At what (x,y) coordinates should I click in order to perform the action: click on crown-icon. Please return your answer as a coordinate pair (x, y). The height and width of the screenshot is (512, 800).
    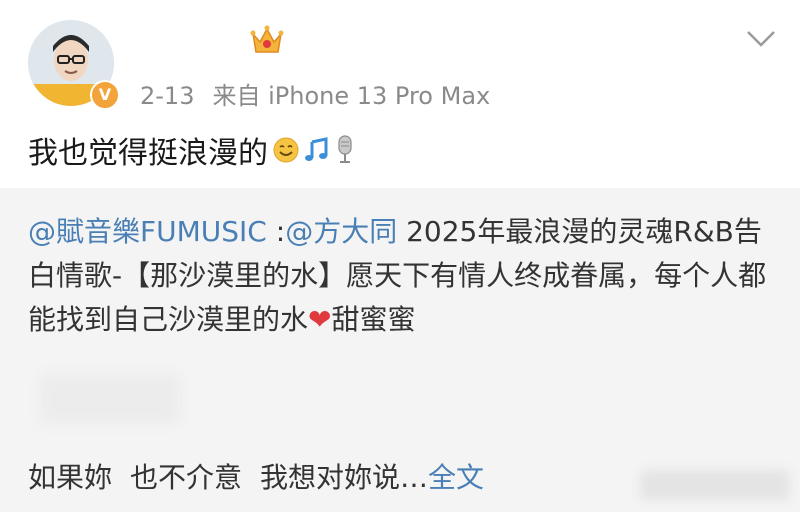
    Looking at the image, I should click on (267, 39).